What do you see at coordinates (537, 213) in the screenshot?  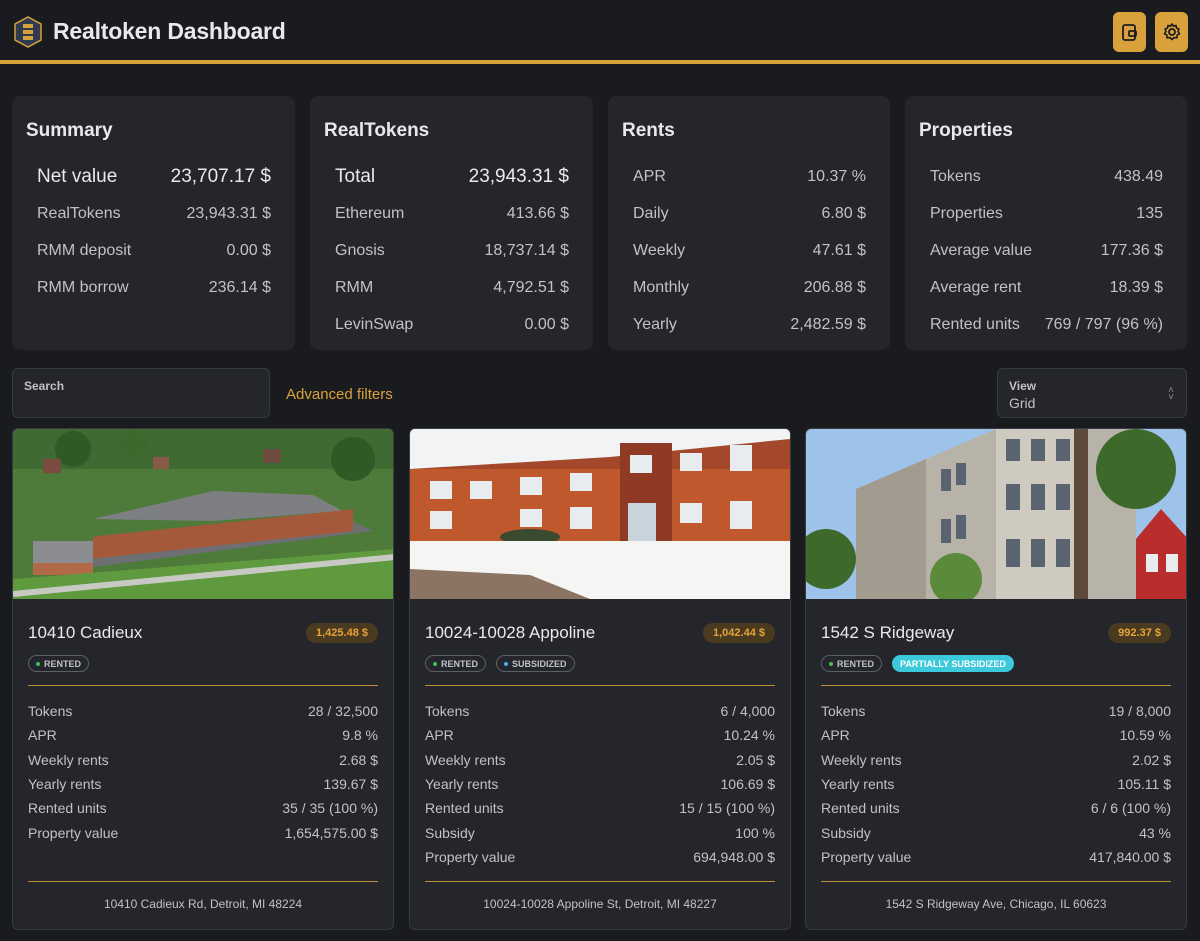 I see `row-value: 413.66 $` at bounding box center [537, 213].